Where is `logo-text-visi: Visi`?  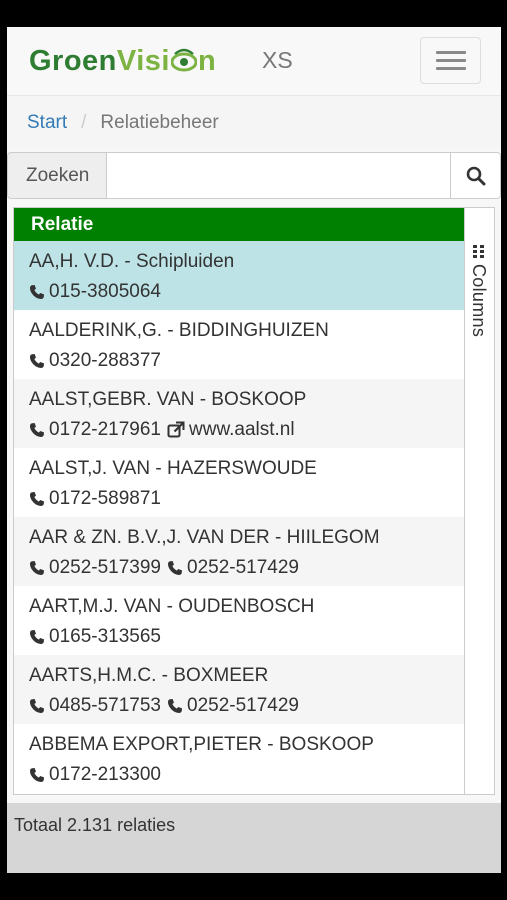
logo-text-visi: Visi is located at coordinates (143, 60).